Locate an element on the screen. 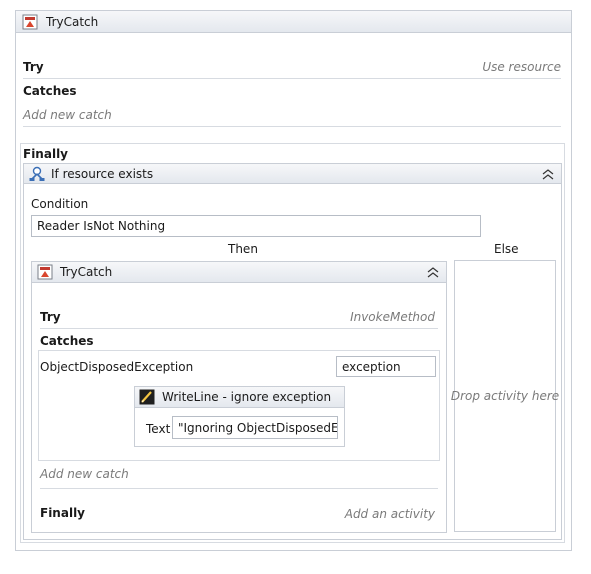 The height and width of the screenshot is (574, 591). outer-catches-label: Catches is located at coordinates (50, 91).